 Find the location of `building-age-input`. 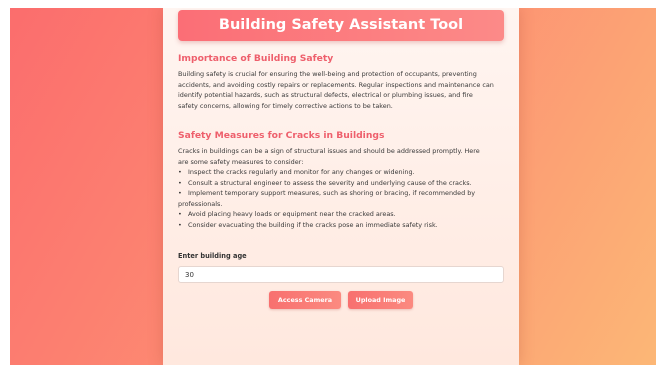

building-age-input is located at coordinates (341, 274).